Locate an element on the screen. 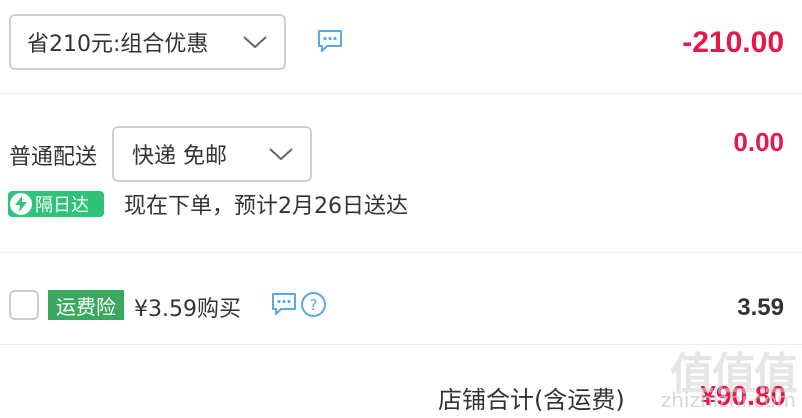  help-icon: ? is located at coordinates (313, 304).